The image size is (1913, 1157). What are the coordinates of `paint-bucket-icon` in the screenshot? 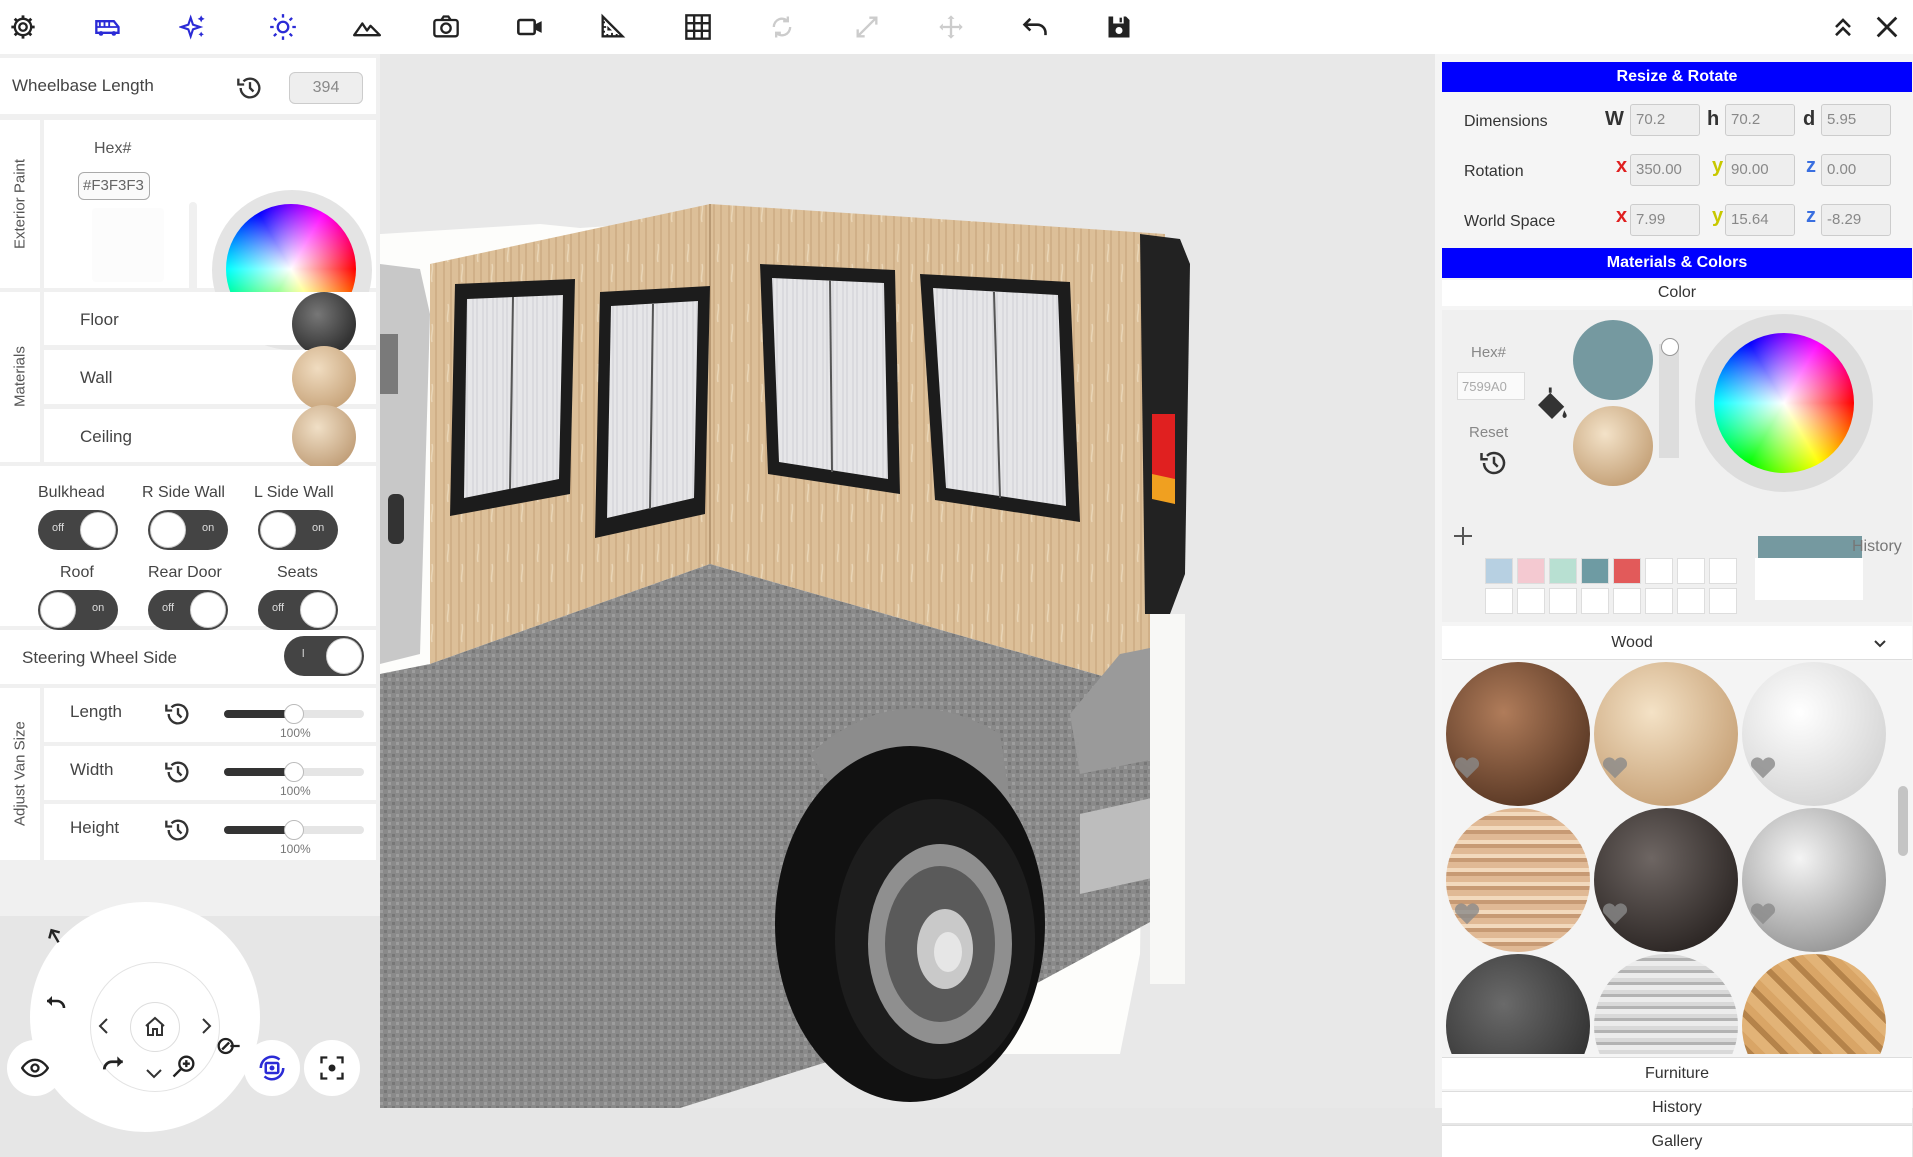 It's located at (1552, 405).